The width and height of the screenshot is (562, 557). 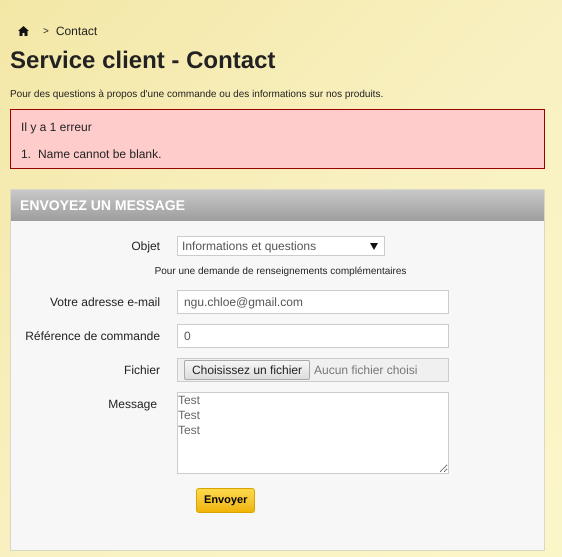 I want to click on list-number: 1., so click(x=26, y=154).